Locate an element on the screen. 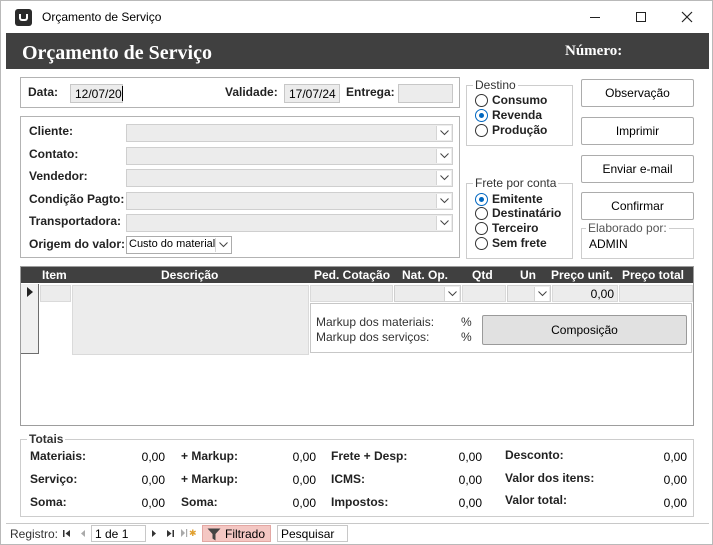 Image resolution: width=713 pixels, height=545 pixels. col-preco-unit: Preço unit. is located at coordinates (582, 275).